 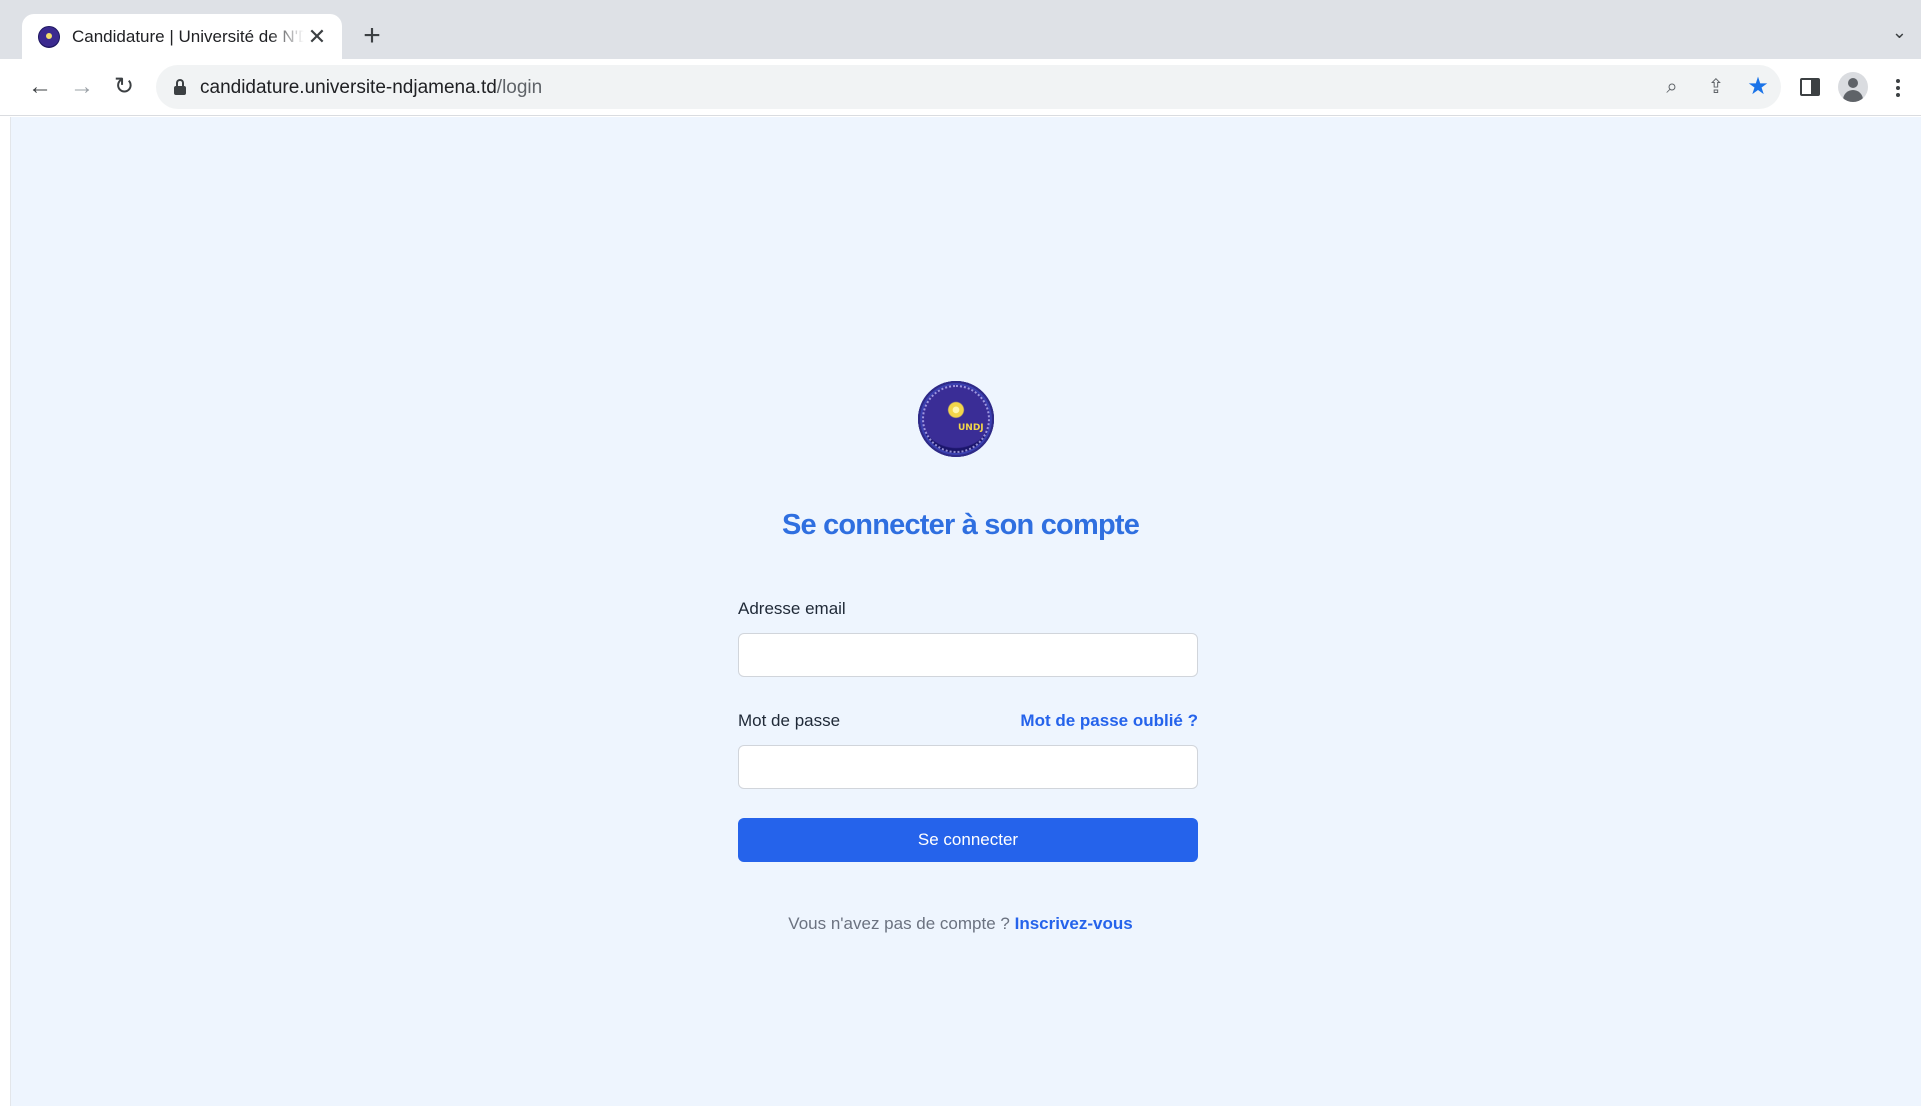 I want to click on favicon-icon, so click(x=49, y=36).